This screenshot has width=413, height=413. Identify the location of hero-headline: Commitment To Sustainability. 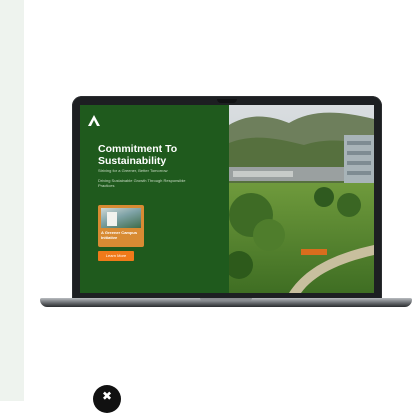
(138, 155).